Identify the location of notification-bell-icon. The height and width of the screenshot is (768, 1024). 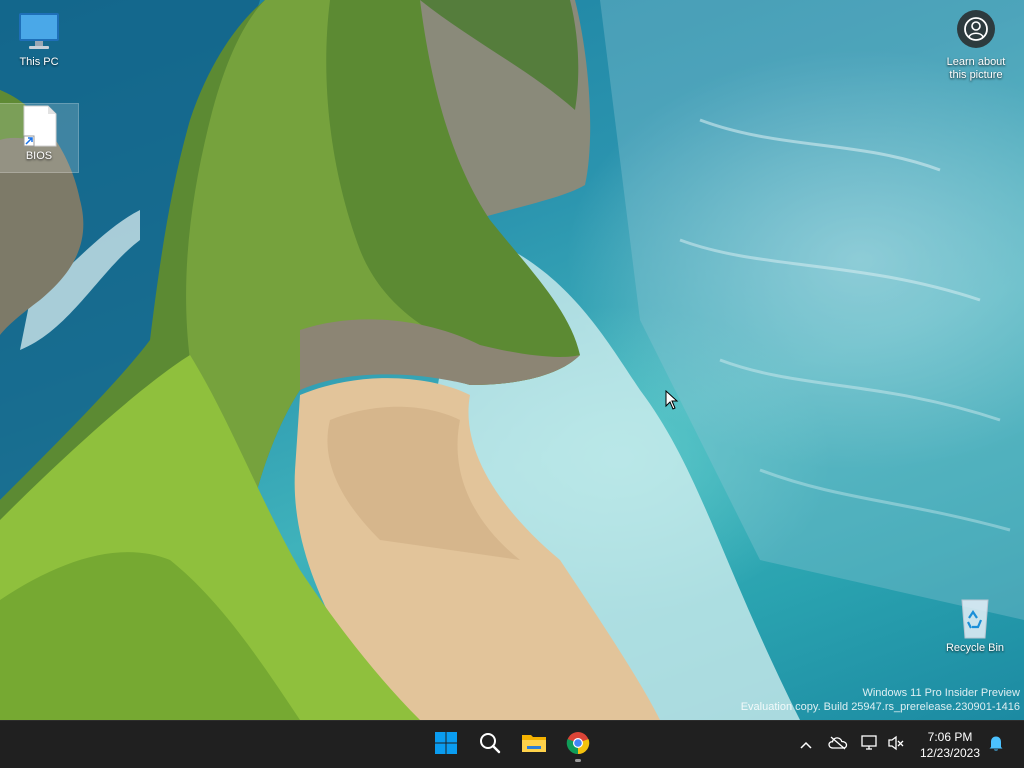
(996, 745).